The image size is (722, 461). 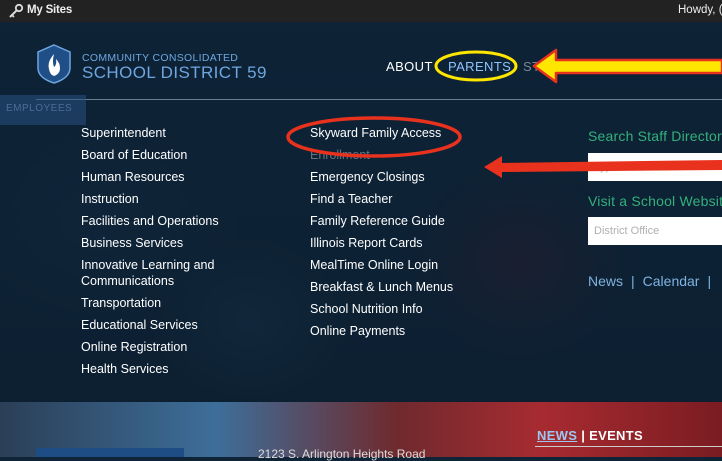 I want to click on district-address: 2123 S. Arlington Heights Road, so click(x=342, y=454).